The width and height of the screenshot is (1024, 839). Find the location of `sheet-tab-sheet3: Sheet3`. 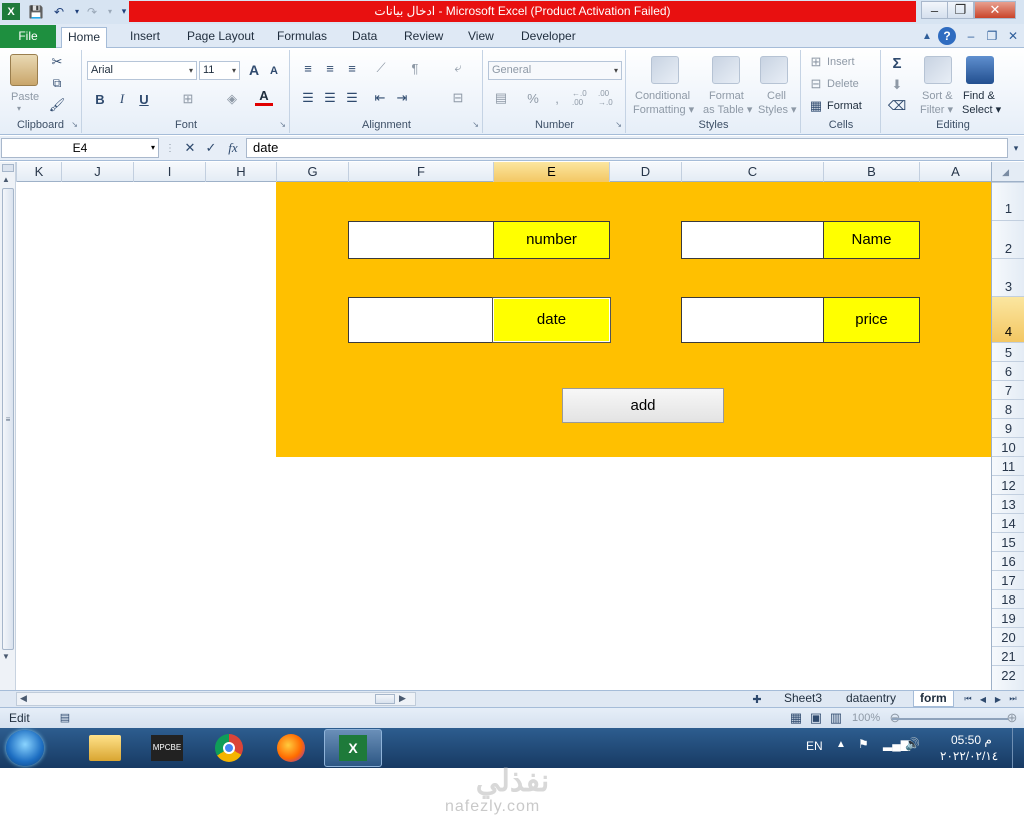

sheet-tab-sheet3: Sheet3 is located at coordinates (803, 699).